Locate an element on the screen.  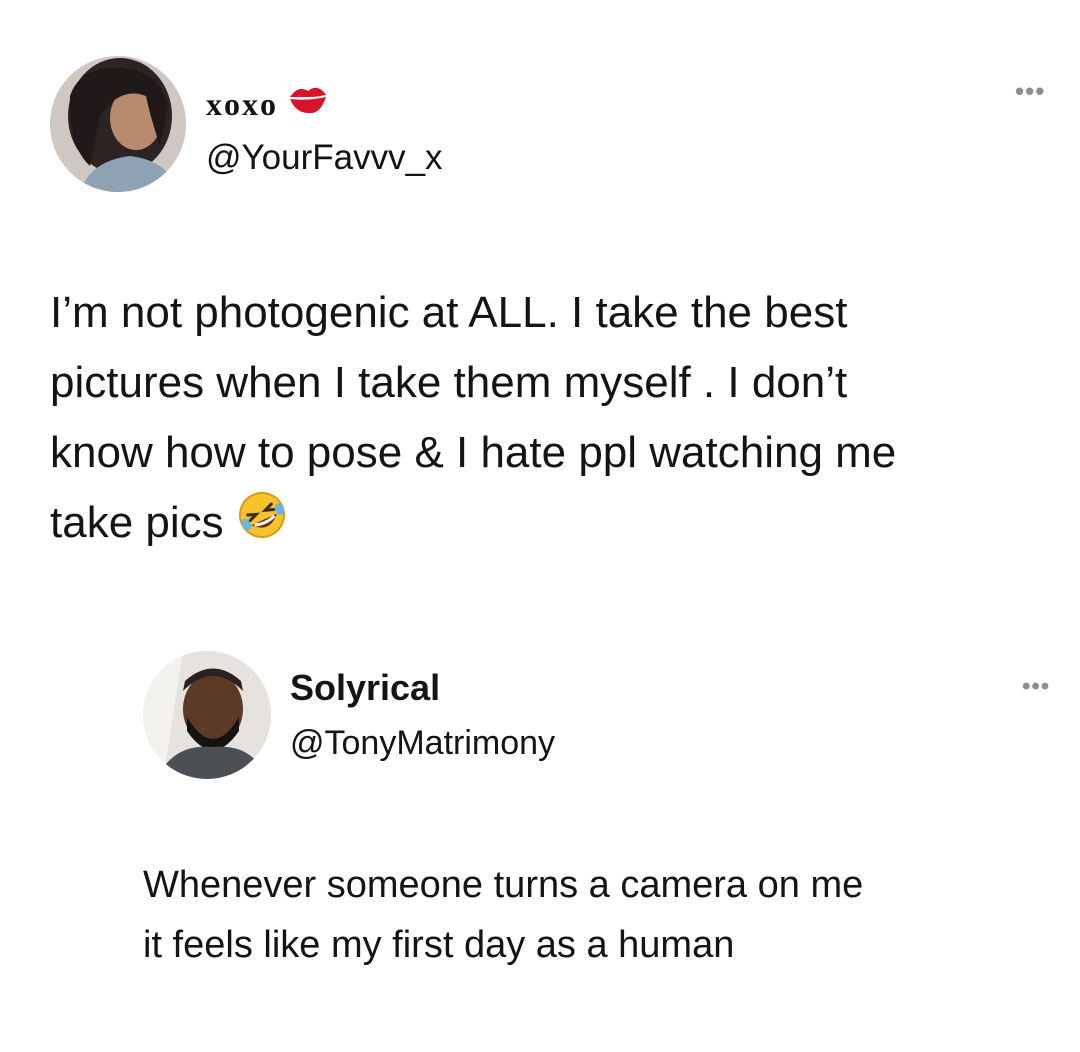
display-name: xoxo is located at coordinates (267, 104).